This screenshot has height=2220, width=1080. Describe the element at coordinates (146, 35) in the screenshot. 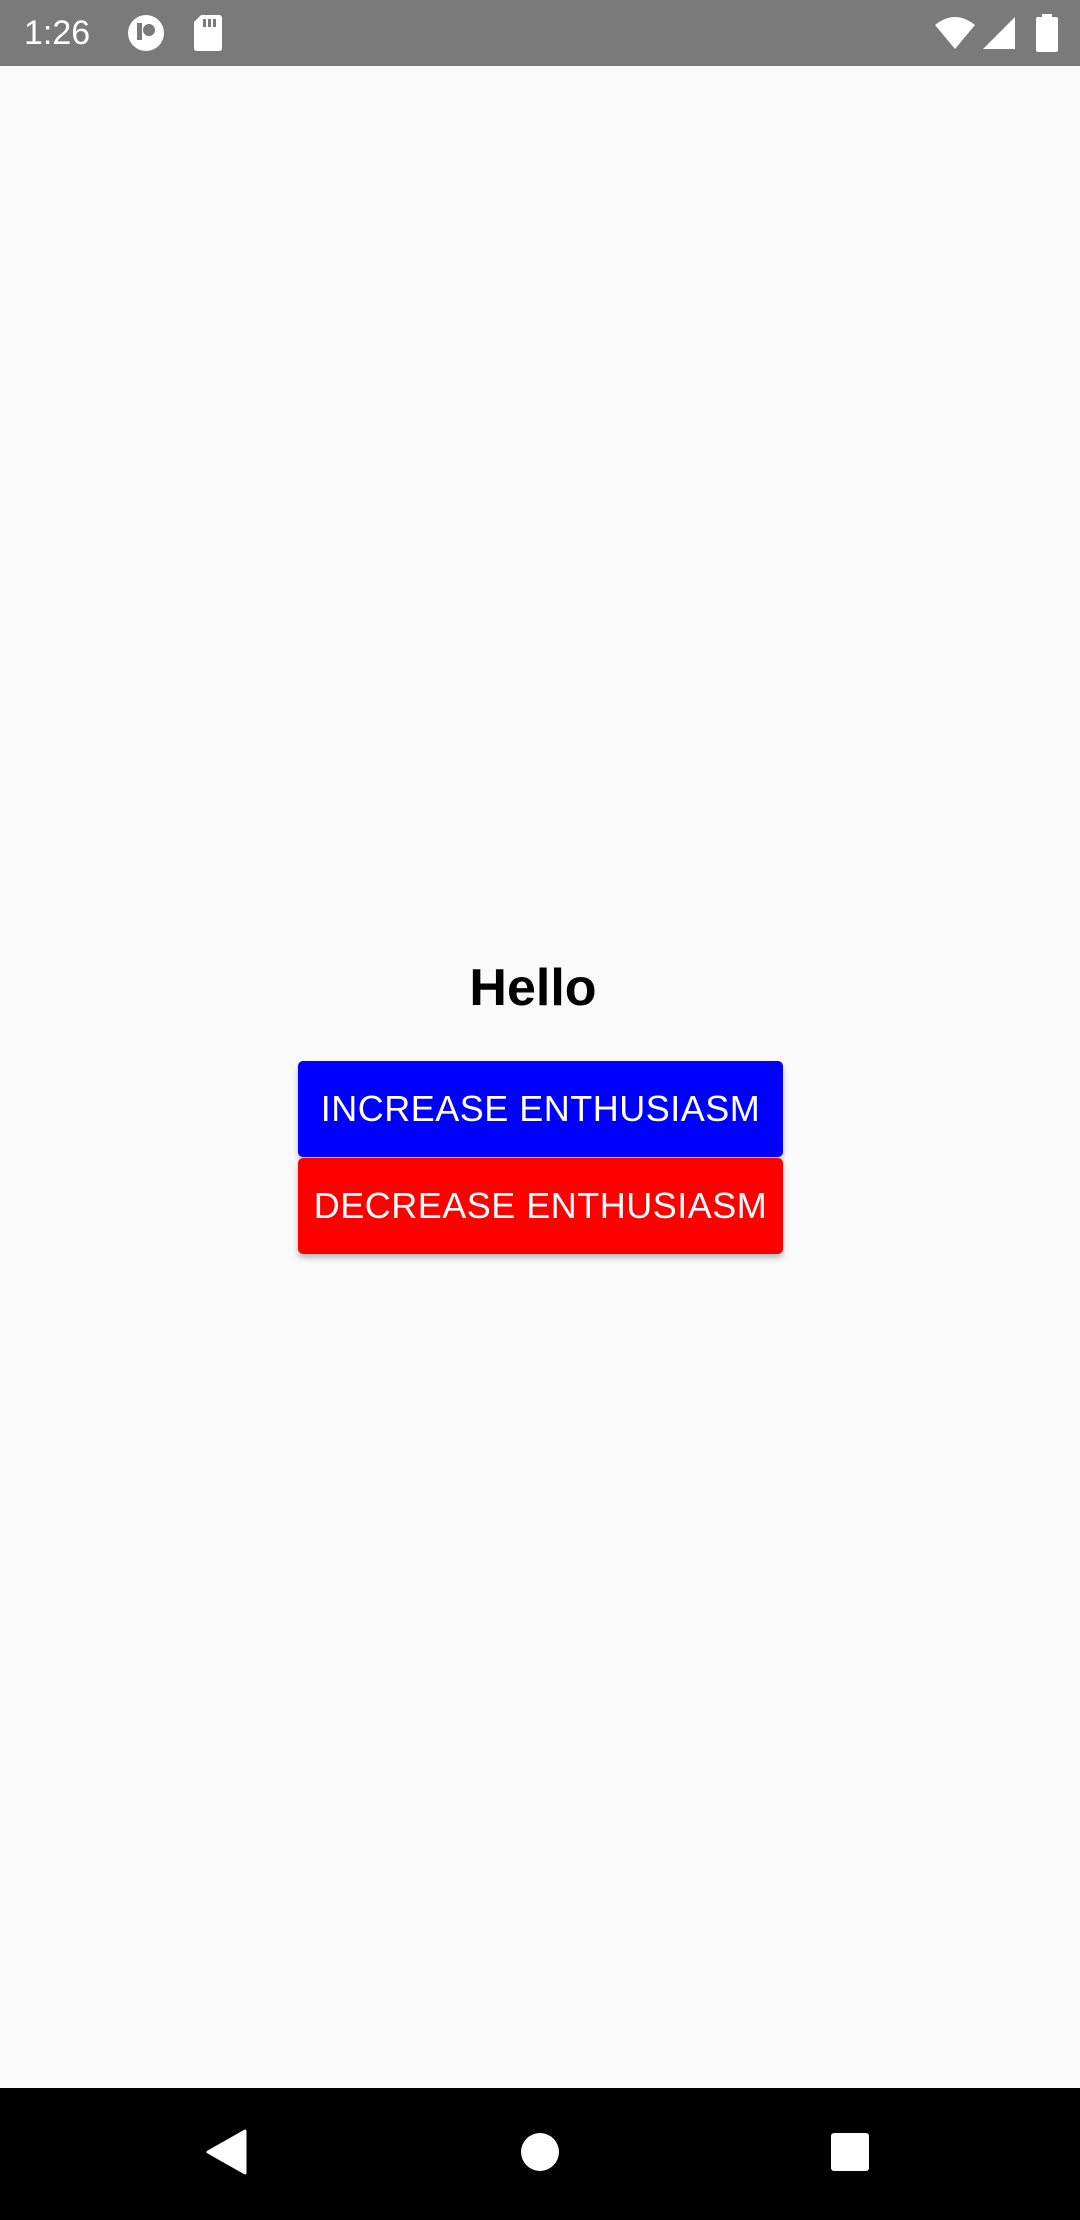

I see `app-notification-icon` at that location.